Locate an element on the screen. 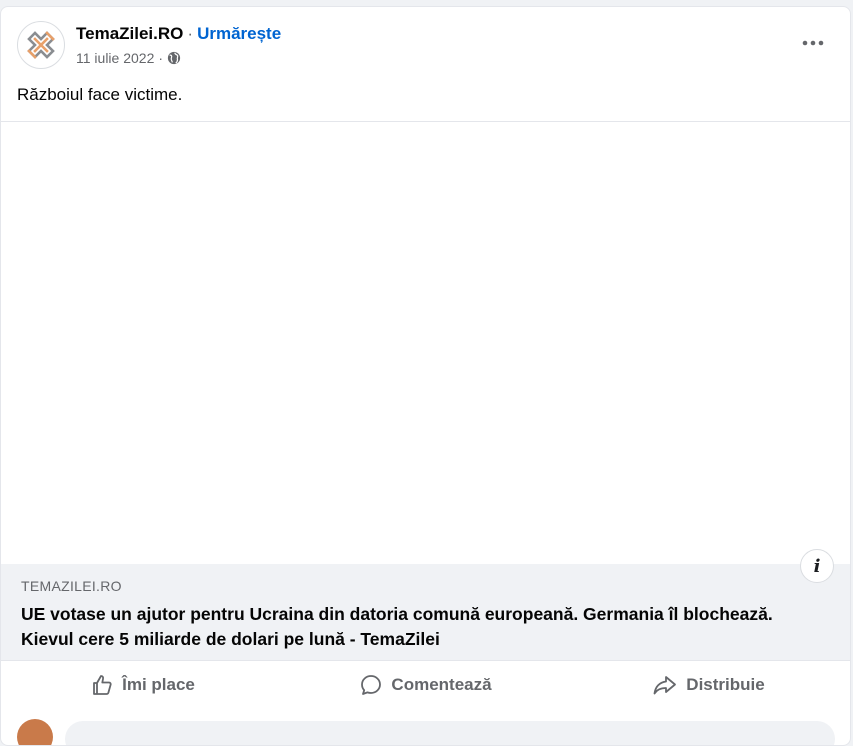 This screenshot has height=746, width=853. page-name-link: TemaZilei.RO is located at coordinates (129, 33).